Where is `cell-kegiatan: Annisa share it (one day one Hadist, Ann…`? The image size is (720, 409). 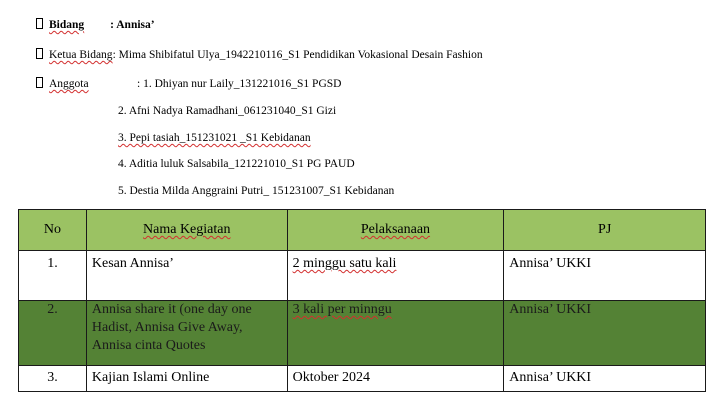 cell-kegiatan: Annisa share it (one day one Hadist, Ann… is located at coordinates (186, 333).